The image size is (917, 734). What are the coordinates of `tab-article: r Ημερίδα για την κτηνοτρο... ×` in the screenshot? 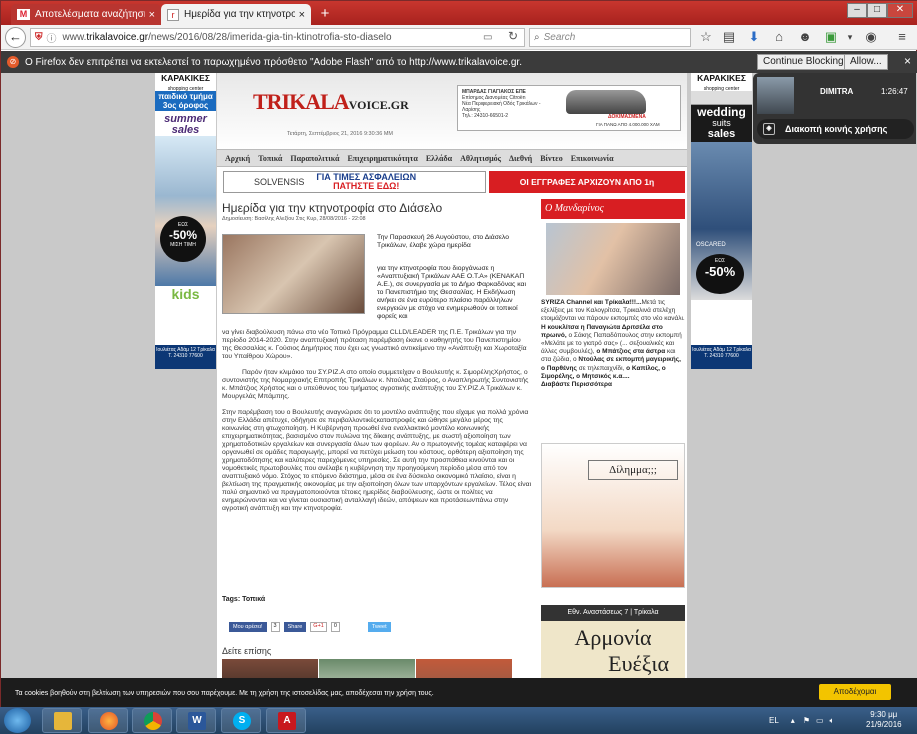 It's located at (236, 14).